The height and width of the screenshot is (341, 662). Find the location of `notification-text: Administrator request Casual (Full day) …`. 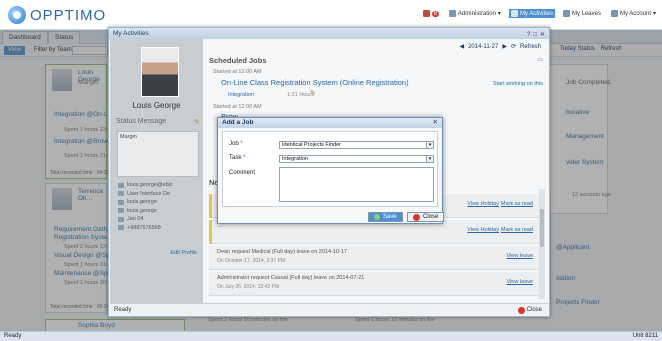

notification-text: Administrator request Casual (Full day) … is located at coordinates (291, 278).